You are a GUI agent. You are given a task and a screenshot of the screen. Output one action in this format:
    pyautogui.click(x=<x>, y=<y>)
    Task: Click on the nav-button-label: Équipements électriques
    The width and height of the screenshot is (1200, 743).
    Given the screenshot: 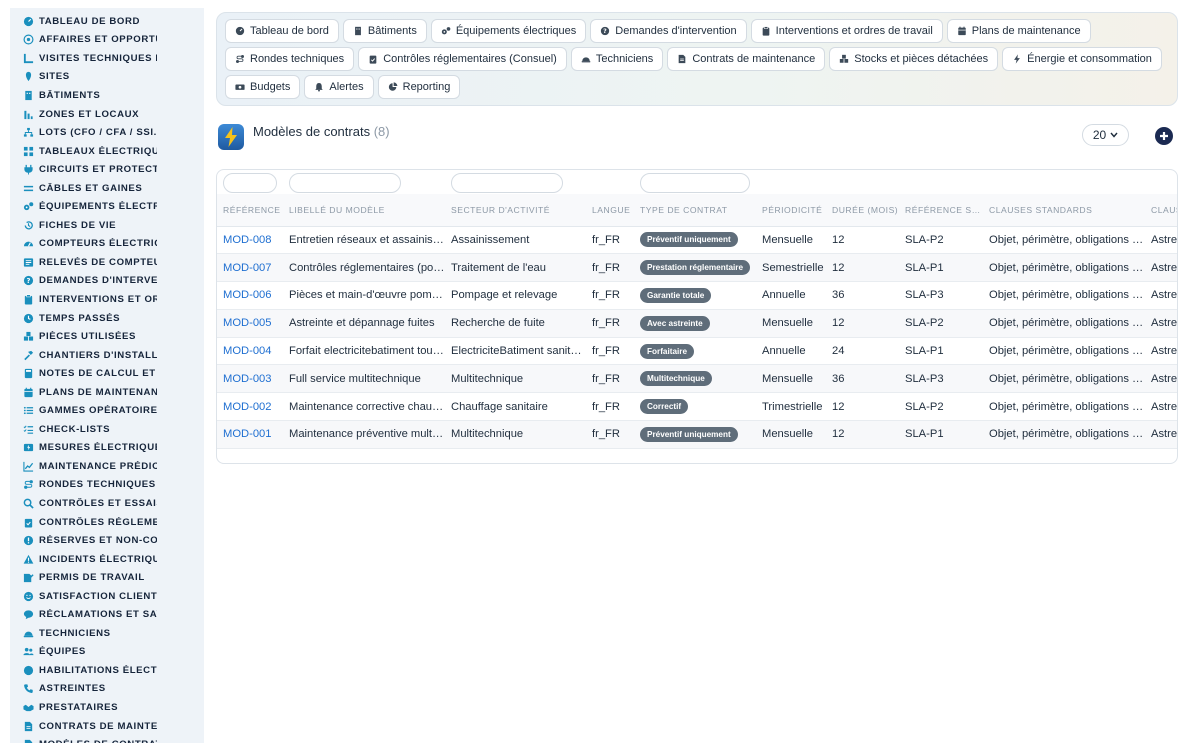 What is the action you would take?
    pyautogui.click(x=516, y=31)
    